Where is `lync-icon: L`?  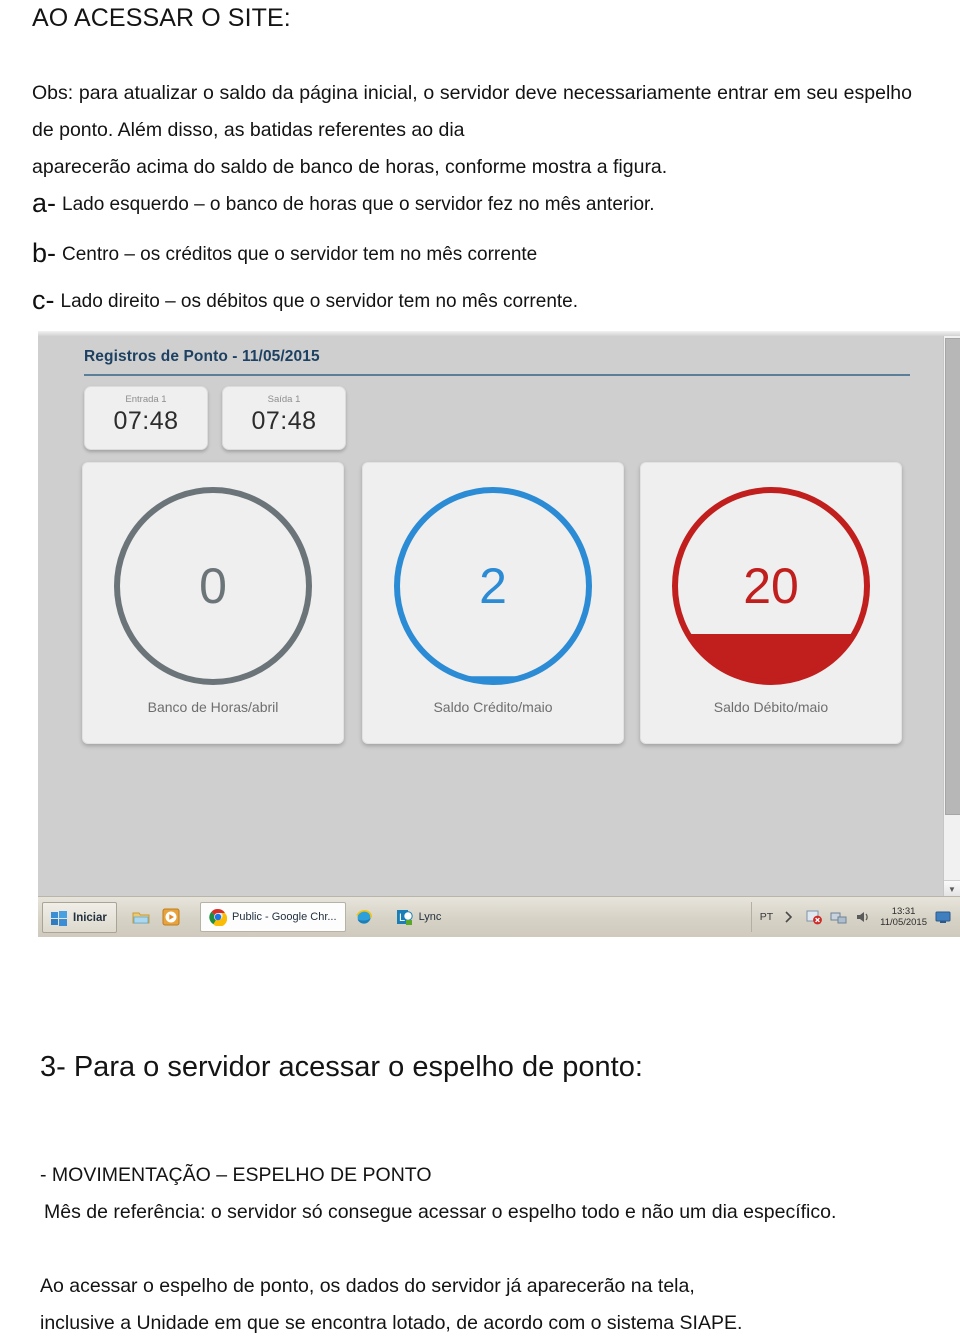
lync-icon: L is located at coordinates (405, 917).